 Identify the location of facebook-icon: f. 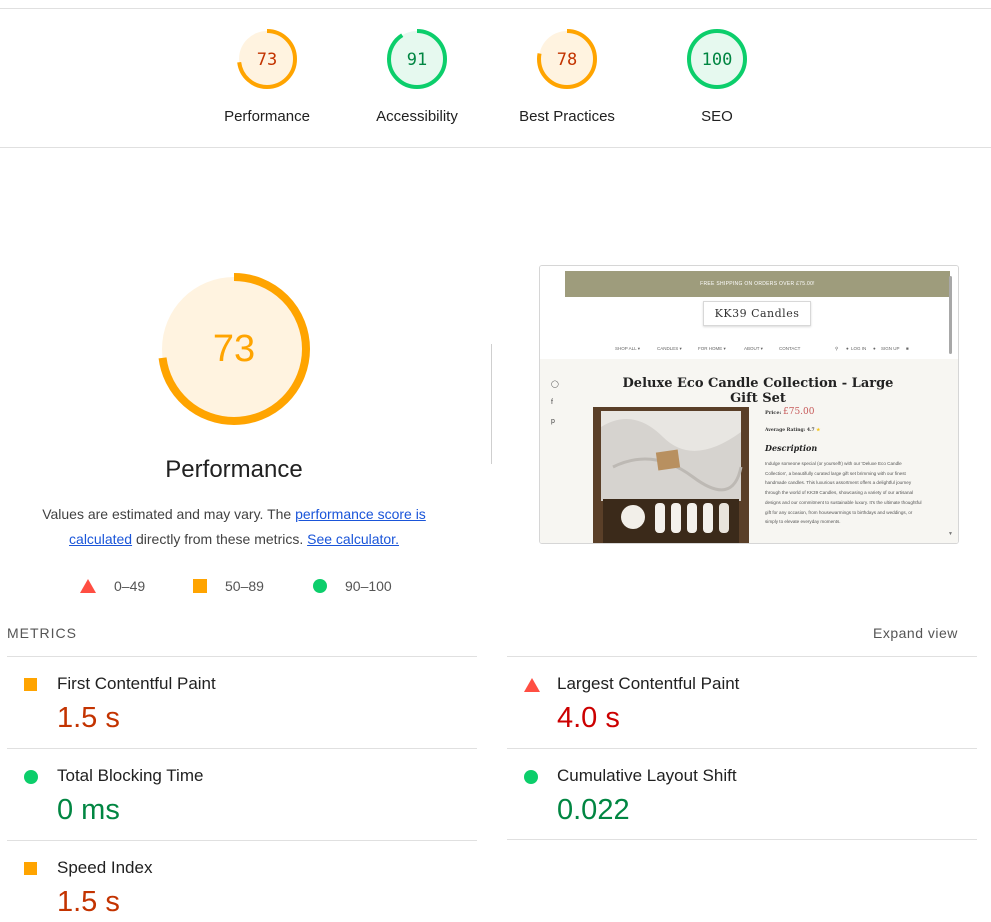
(552, 402).